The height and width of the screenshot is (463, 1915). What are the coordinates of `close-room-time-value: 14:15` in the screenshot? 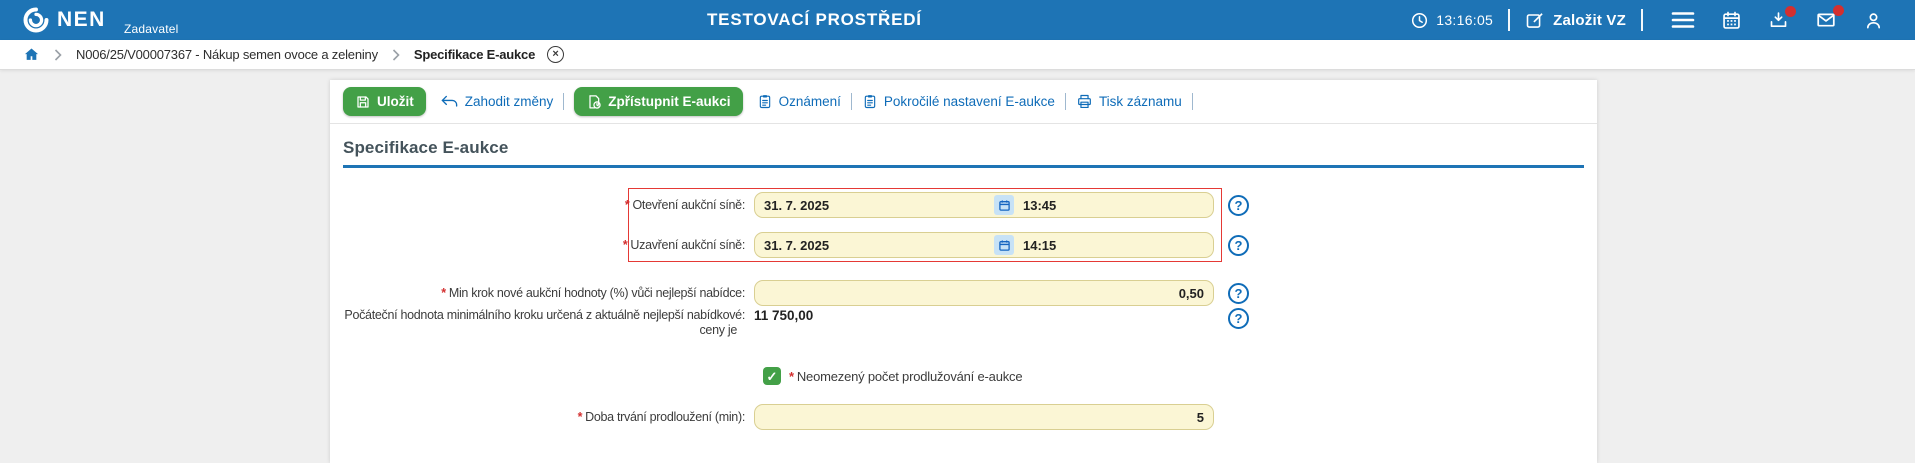 It's located at (1039, 245).